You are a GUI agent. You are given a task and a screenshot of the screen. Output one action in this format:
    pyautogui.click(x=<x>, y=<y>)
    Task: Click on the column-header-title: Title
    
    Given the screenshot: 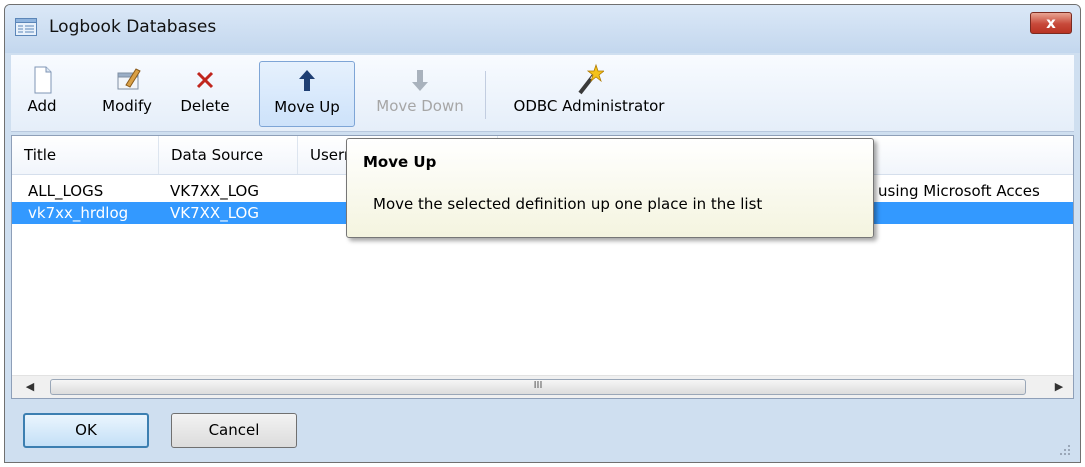 What is the action you would take?
    pyautogui.click(x=85, y=155)
    